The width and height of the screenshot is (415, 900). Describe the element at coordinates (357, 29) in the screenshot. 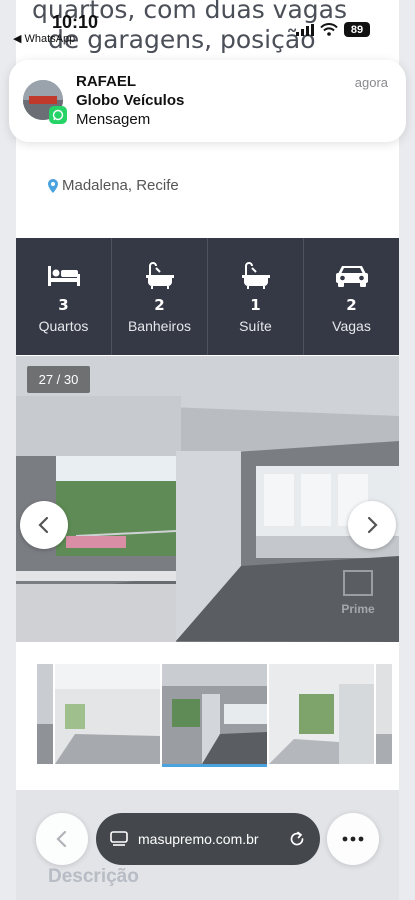

I see `battery-indicator: 89` at that location.